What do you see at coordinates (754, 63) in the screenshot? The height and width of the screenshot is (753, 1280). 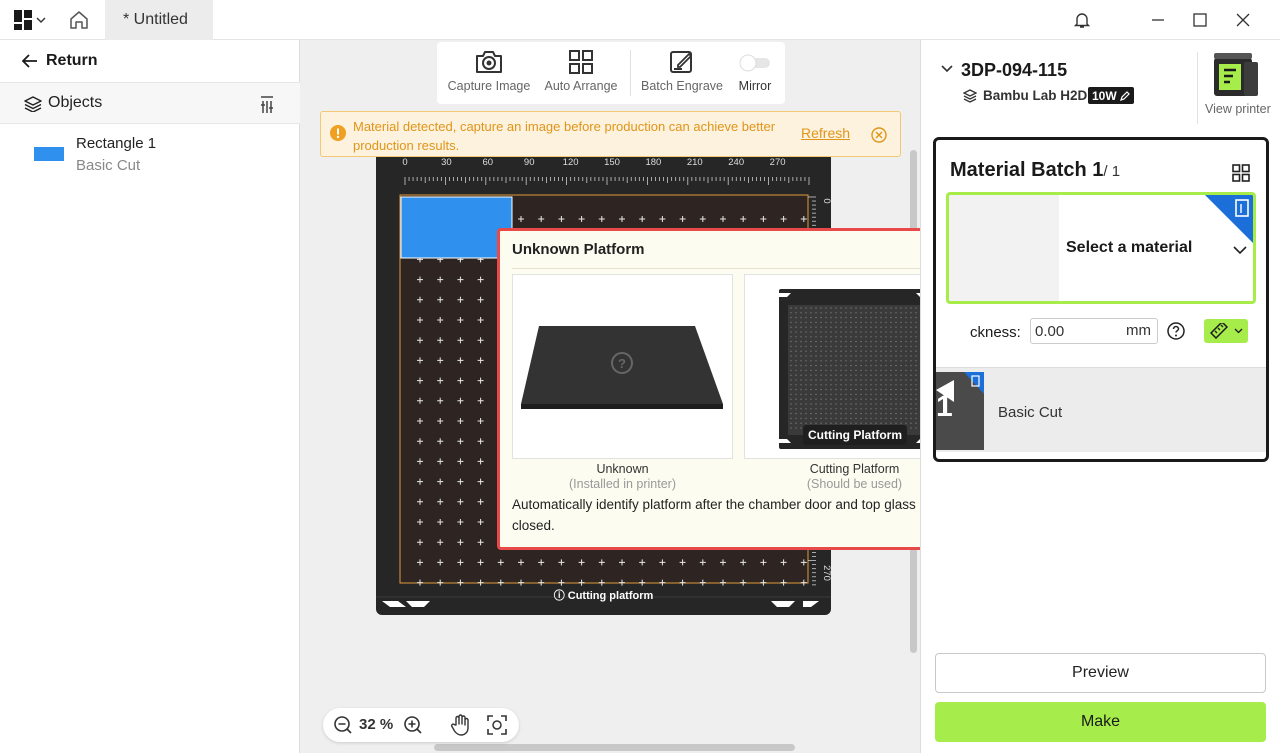 I see `toggle-icon` at bounding box center [754, 63].